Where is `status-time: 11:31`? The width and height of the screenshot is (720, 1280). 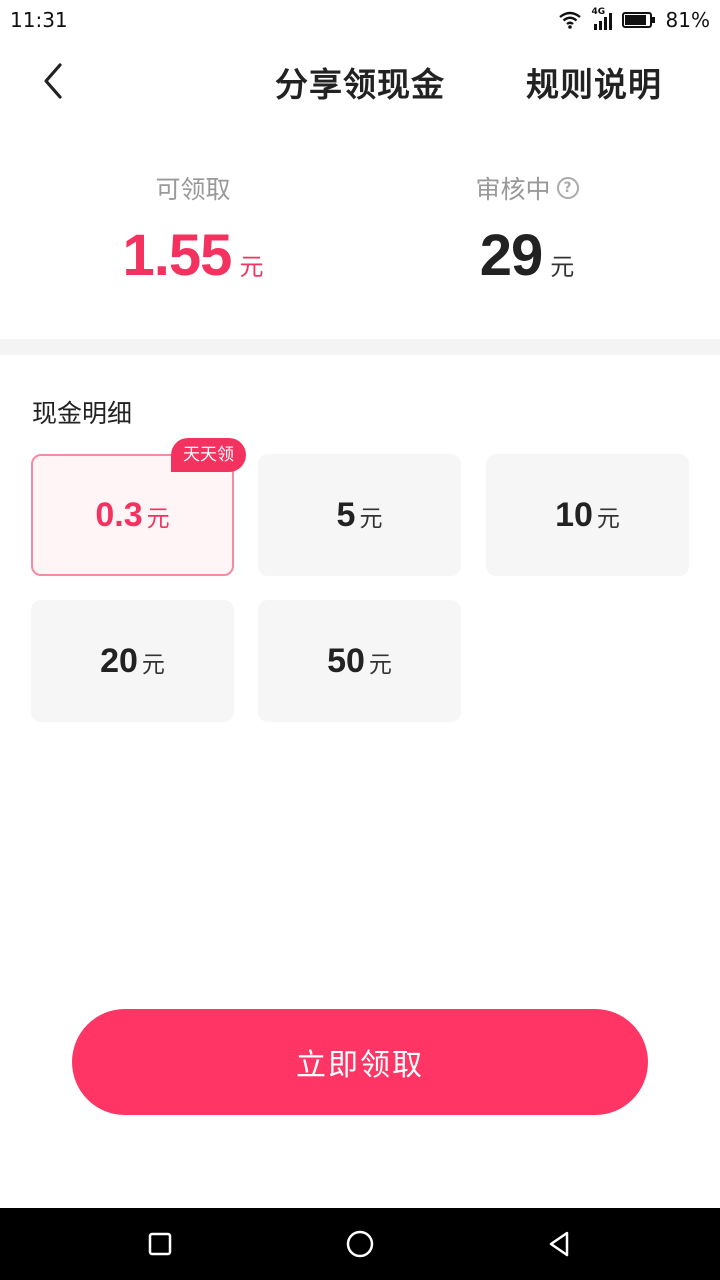 status-time: 11:31 is located at coordinates (39, 20).